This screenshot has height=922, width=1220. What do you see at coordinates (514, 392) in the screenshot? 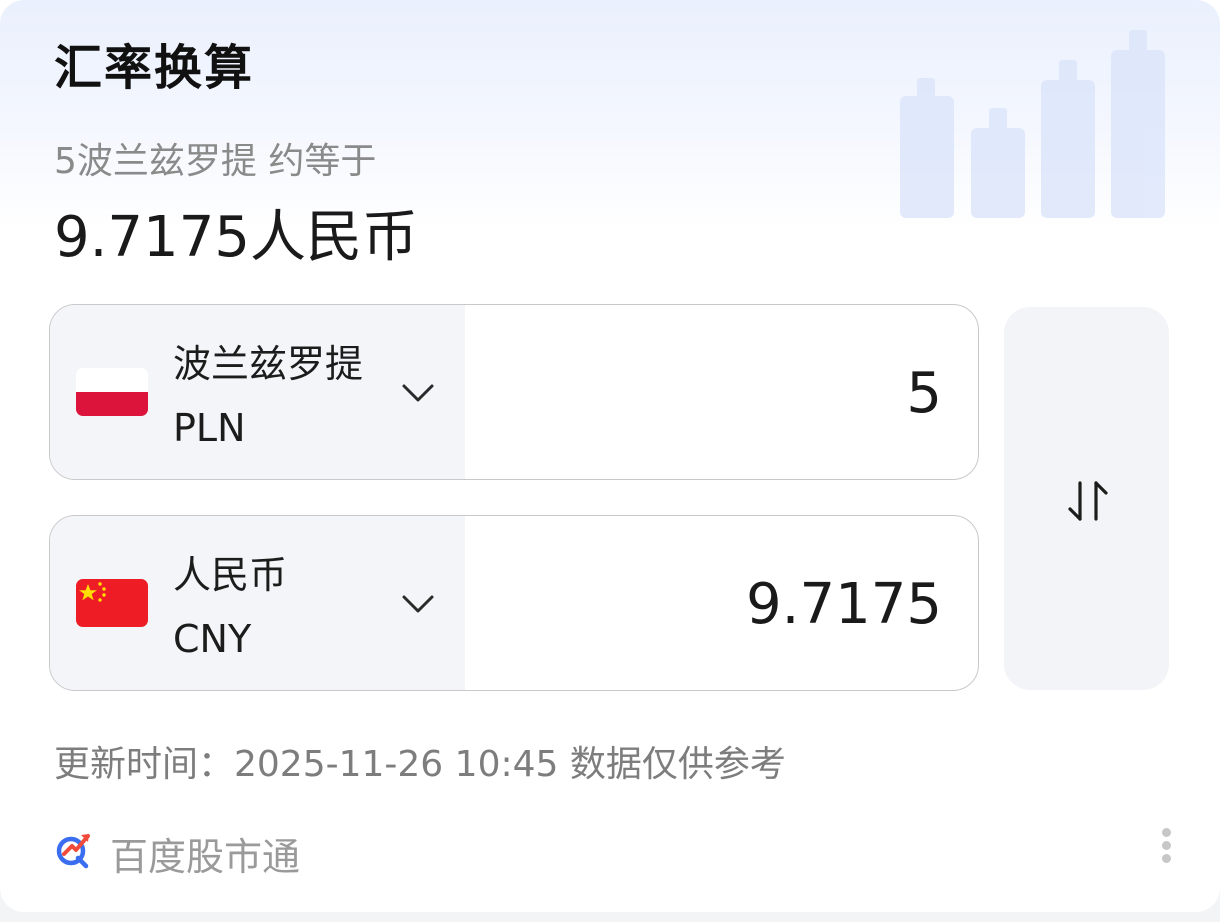
I see `from-currency-row: 波兰兹罗提 PLN 5` at bounding box center [514, 392].